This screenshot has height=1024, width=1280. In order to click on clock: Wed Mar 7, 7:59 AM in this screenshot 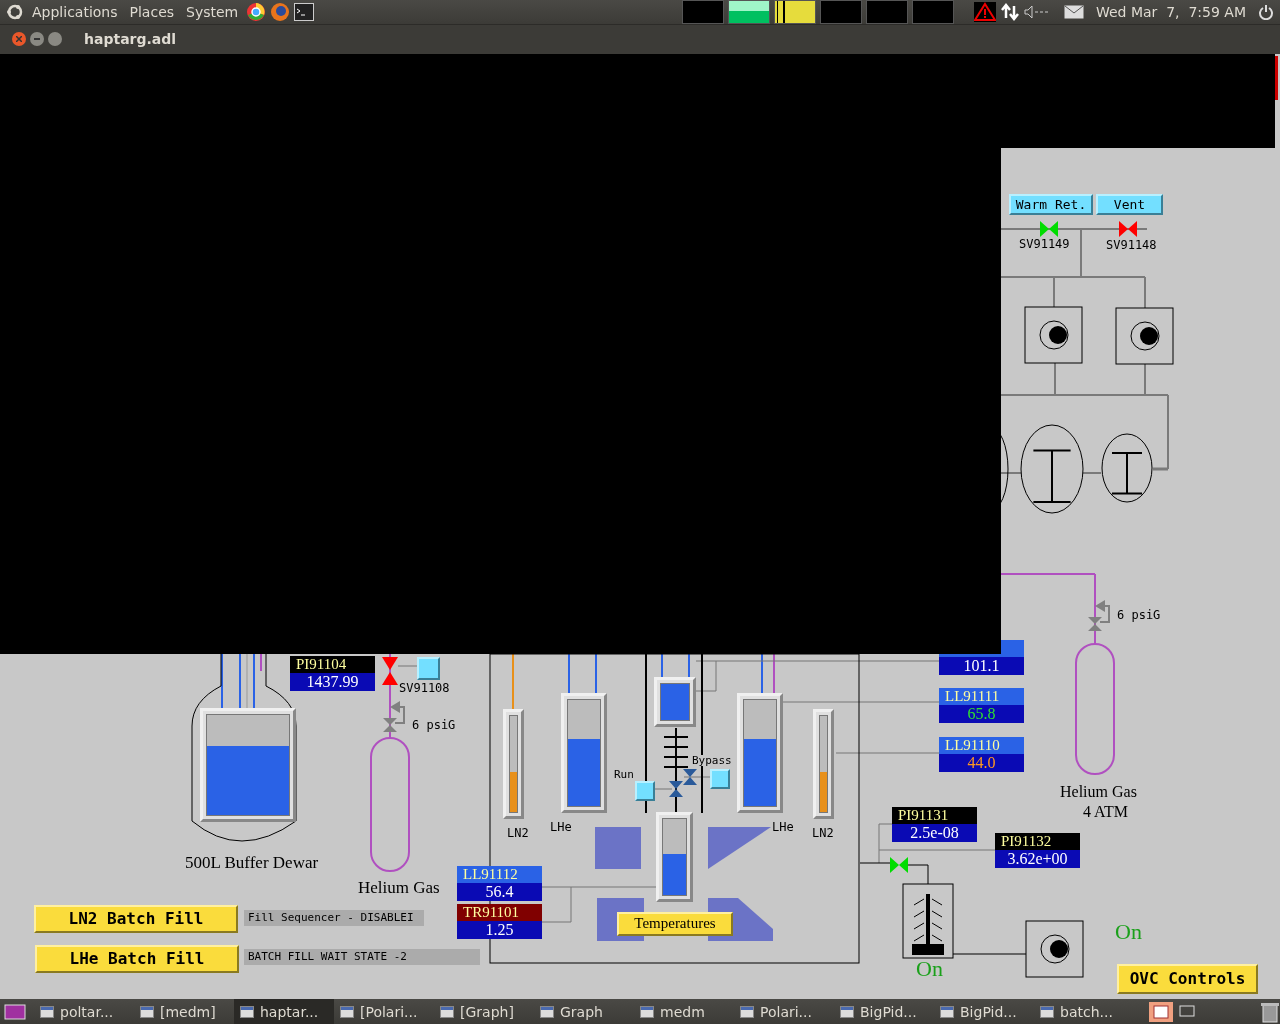, I will do `click(1170, 12)`.